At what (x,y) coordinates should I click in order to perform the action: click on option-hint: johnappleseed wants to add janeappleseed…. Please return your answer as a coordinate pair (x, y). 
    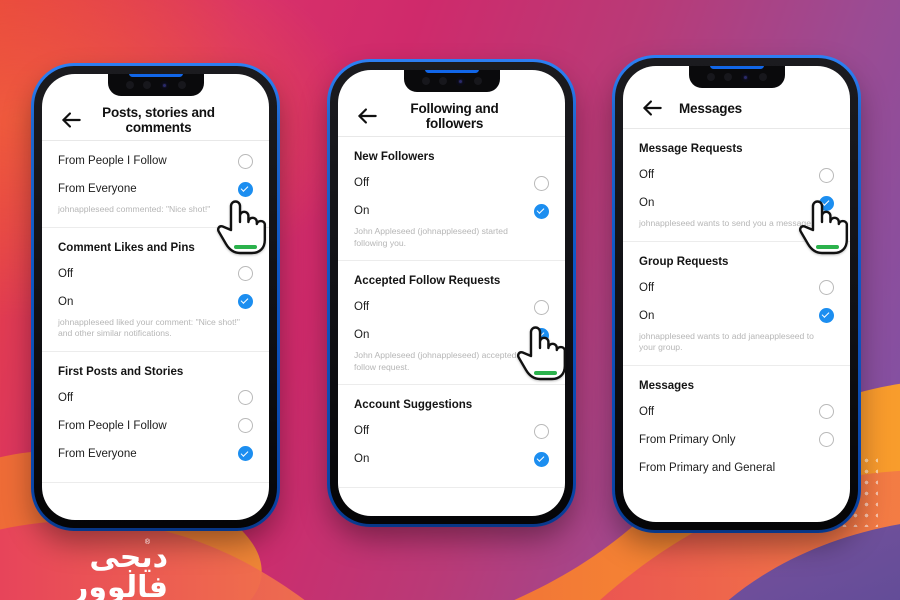
    Looking at the image, I should click on (726, 341).